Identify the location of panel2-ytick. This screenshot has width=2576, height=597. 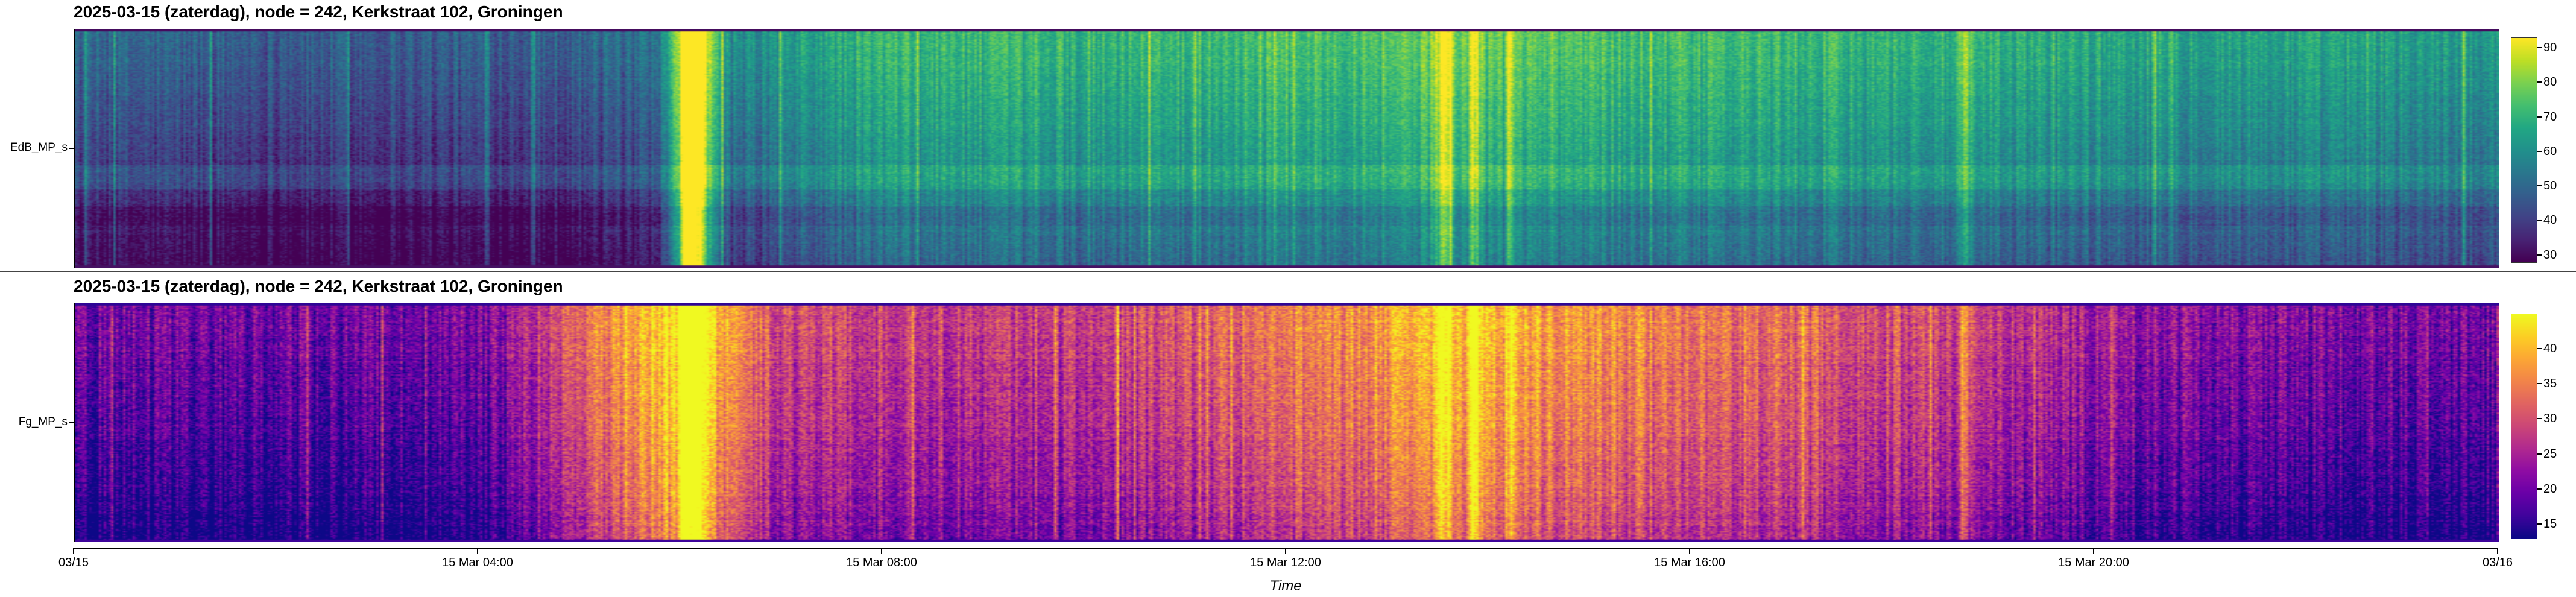
(71, 422).